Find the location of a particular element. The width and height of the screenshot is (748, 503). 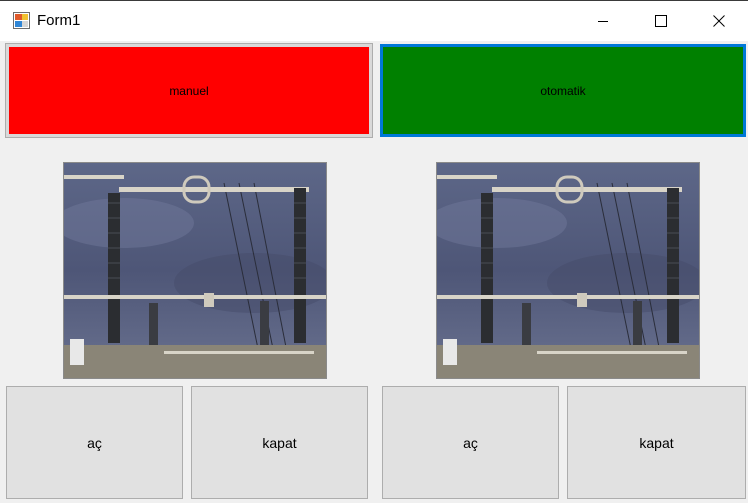

minimize-icon is located at coordinates (603, 21).